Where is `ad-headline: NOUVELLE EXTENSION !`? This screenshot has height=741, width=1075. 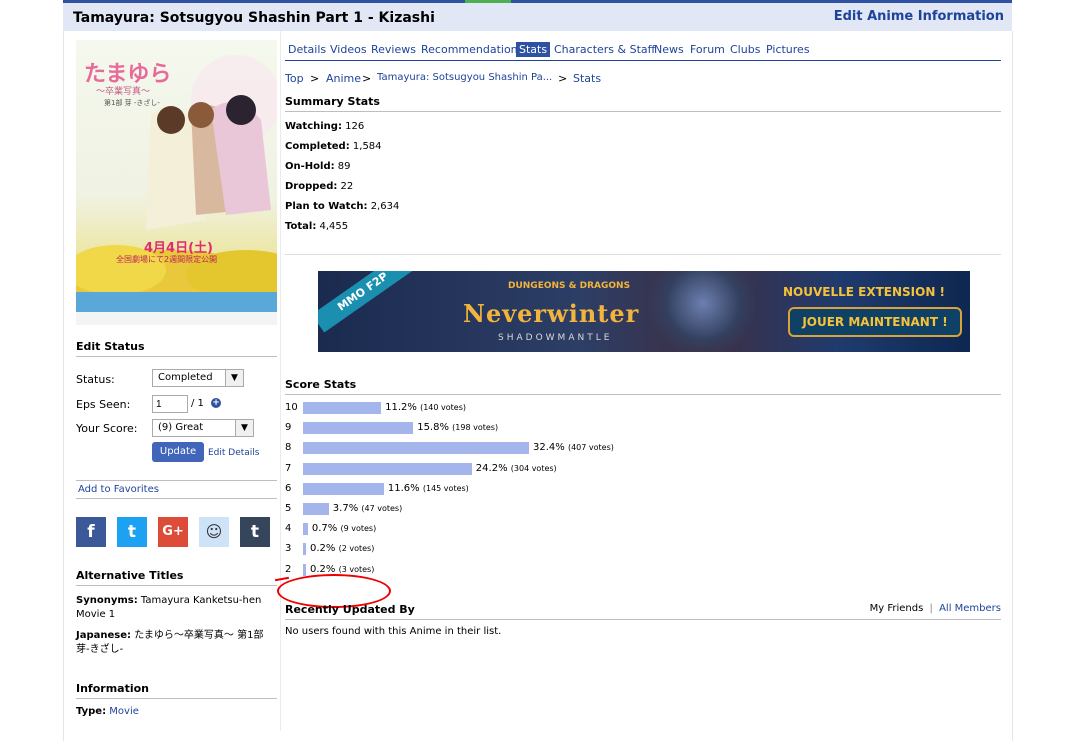 ad-headline: NOUVELLE EXTENSION ! is located at coordinates (864, 292).